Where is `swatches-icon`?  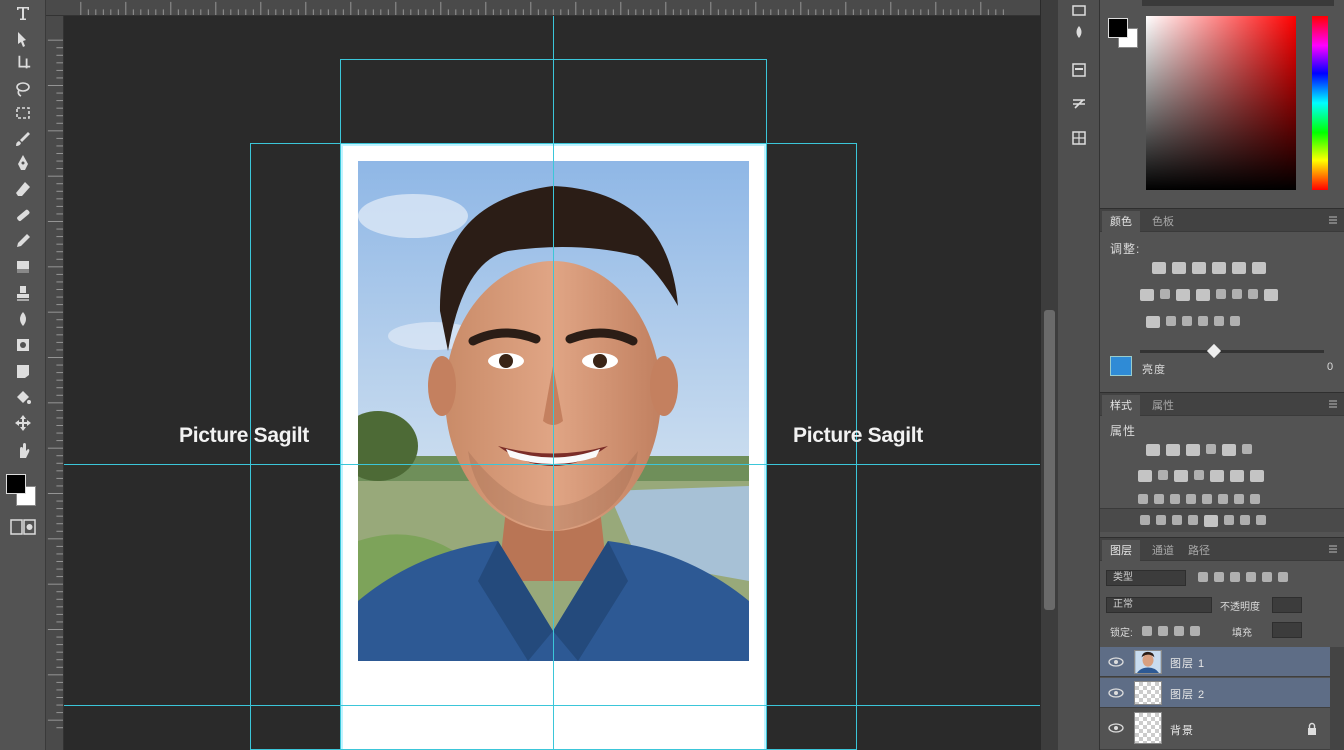
swatches-icon is located at coordinates (1079, 32).